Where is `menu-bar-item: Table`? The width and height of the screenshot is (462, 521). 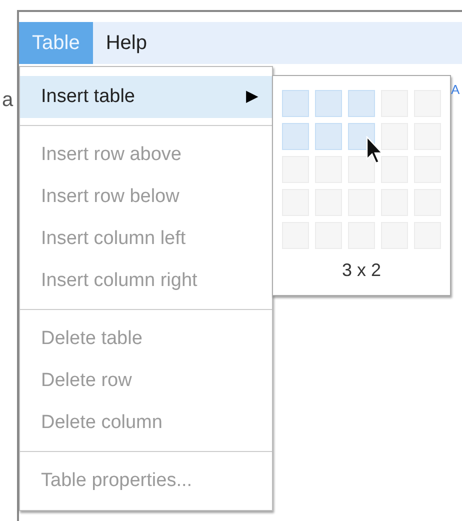
menu-bar-item: Table is located at coordinates (56, 43).